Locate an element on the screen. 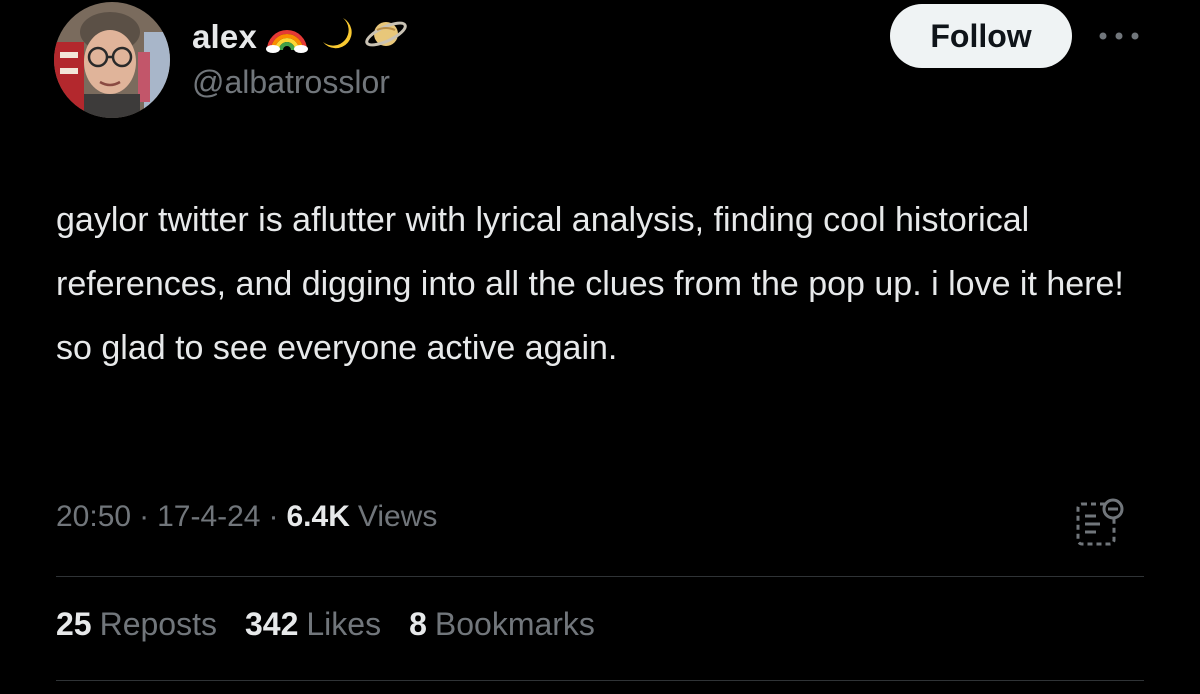  ringed-planet-emoji is located at coordinates (386, 36).